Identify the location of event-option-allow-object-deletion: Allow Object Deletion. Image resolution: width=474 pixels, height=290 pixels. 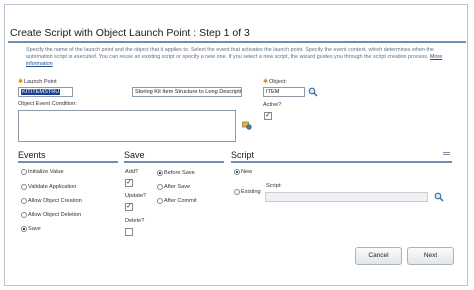
(51, 215).